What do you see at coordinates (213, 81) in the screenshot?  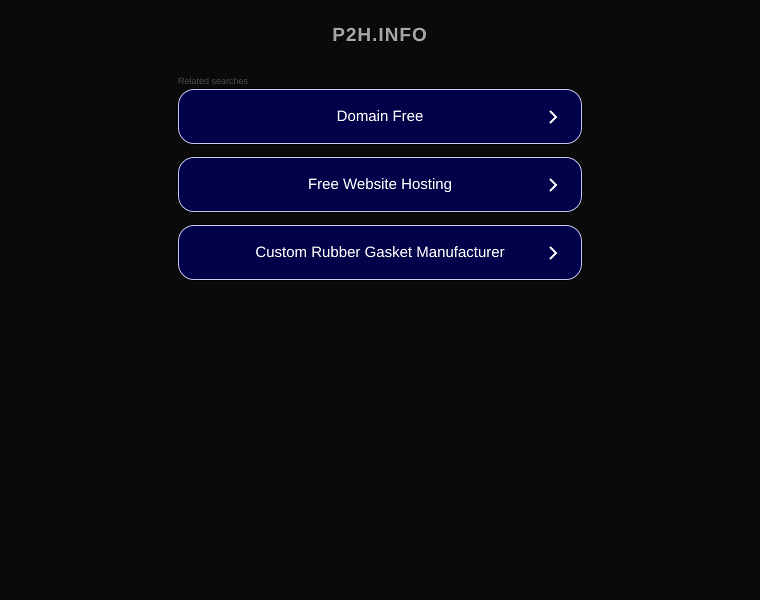 I see `section-heading: Related searches` at bounding box center [213, 81].